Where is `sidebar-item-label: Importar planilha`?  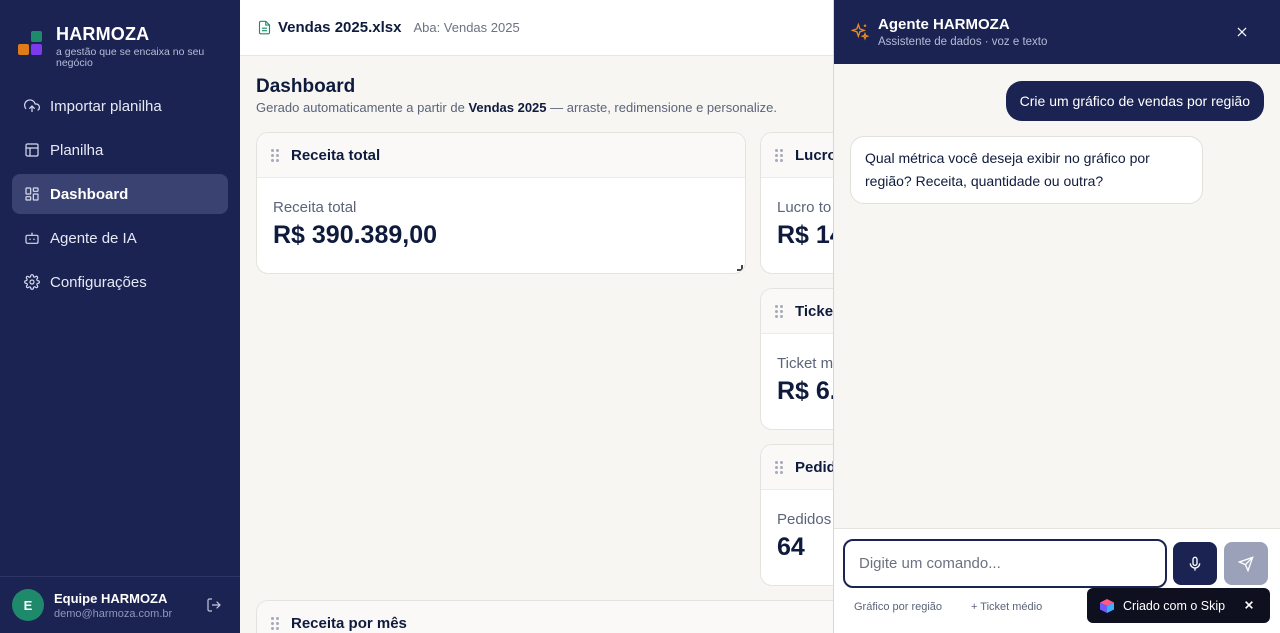
sidebar-item-label: Importar planilha is located at coordinates (106, 106).